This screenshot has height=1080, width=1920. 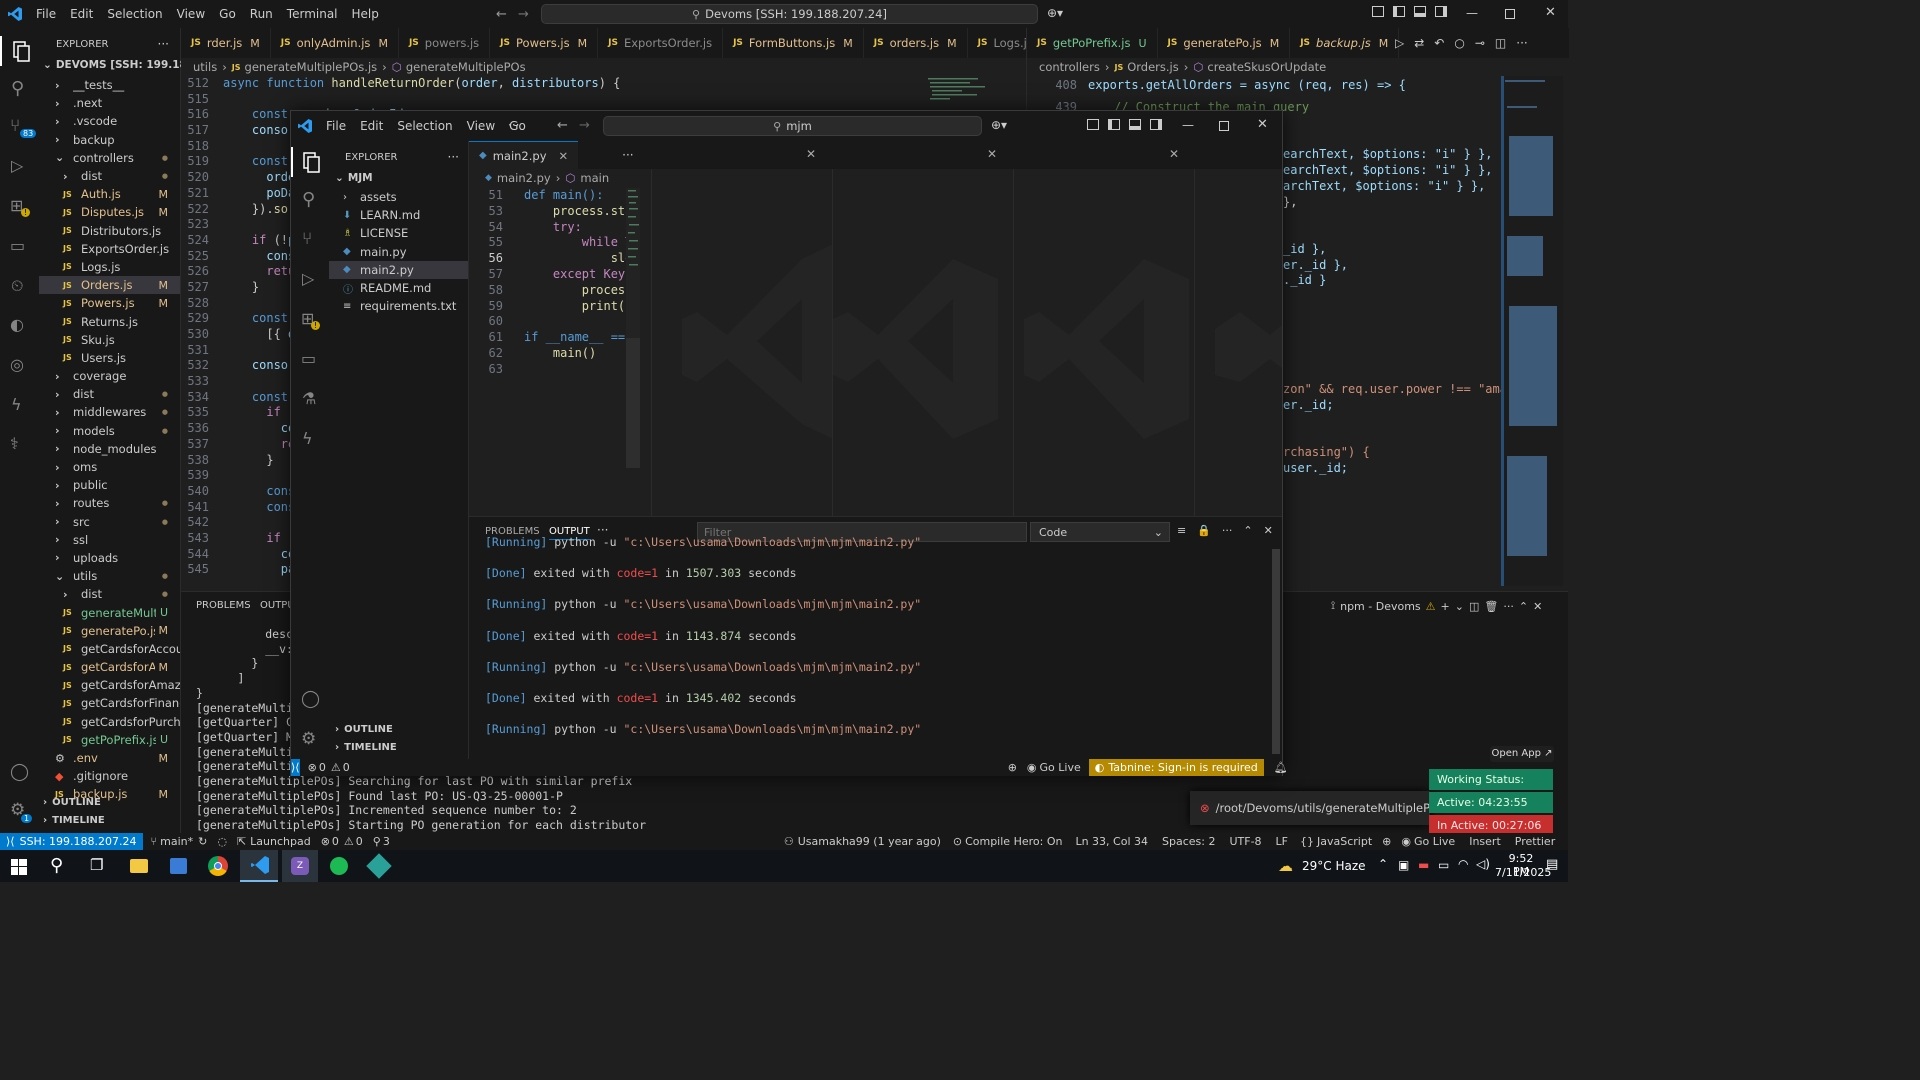 I want to click on clock-date: 7/11/2025, so click(x=1523, y=872).